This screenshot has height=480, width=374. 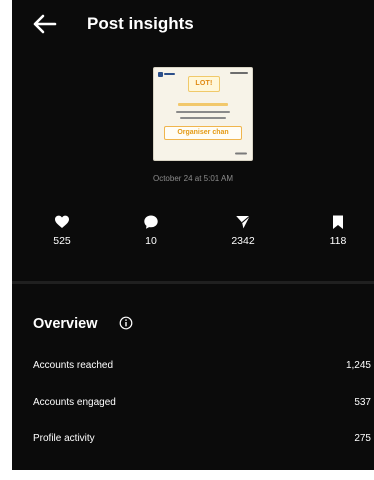 What do you see at coordinates (65, 324) in the screenshot?
I see `overview-heading: Overview` at bounding box center [65, 324].